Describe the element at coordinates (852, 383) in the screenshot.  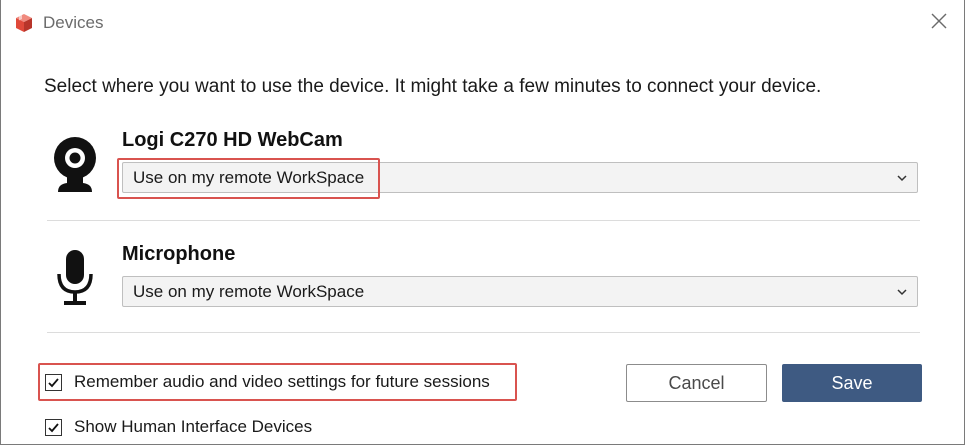
I see `save-button: Save` at that location.